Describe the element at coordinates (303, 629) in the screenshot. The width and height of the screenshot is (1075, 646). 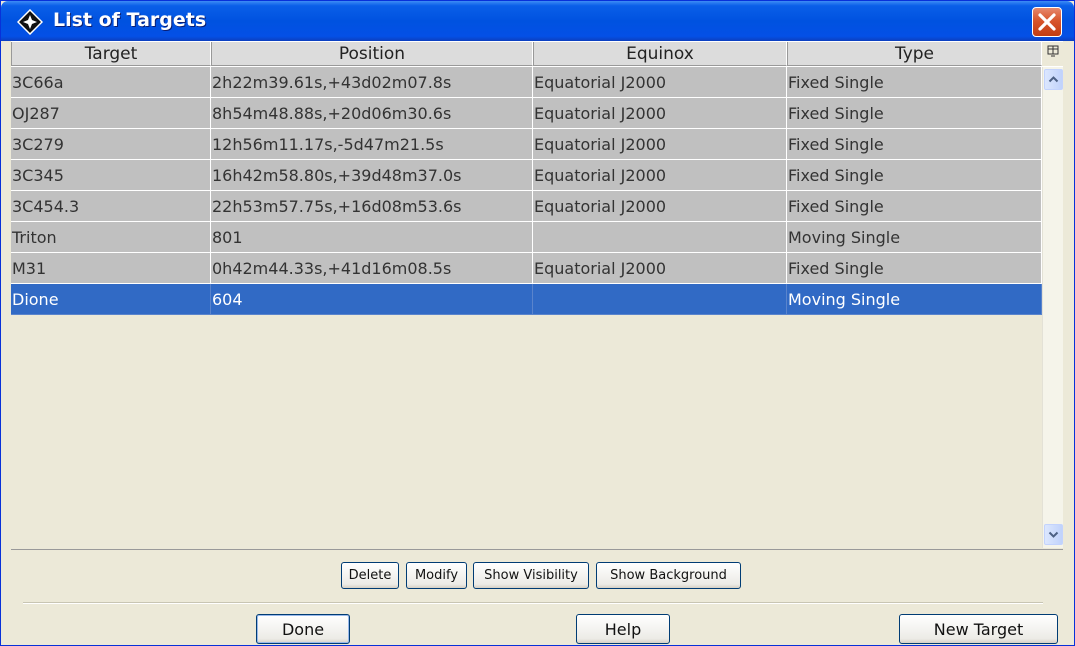
I see `done-button: Done` at that location.